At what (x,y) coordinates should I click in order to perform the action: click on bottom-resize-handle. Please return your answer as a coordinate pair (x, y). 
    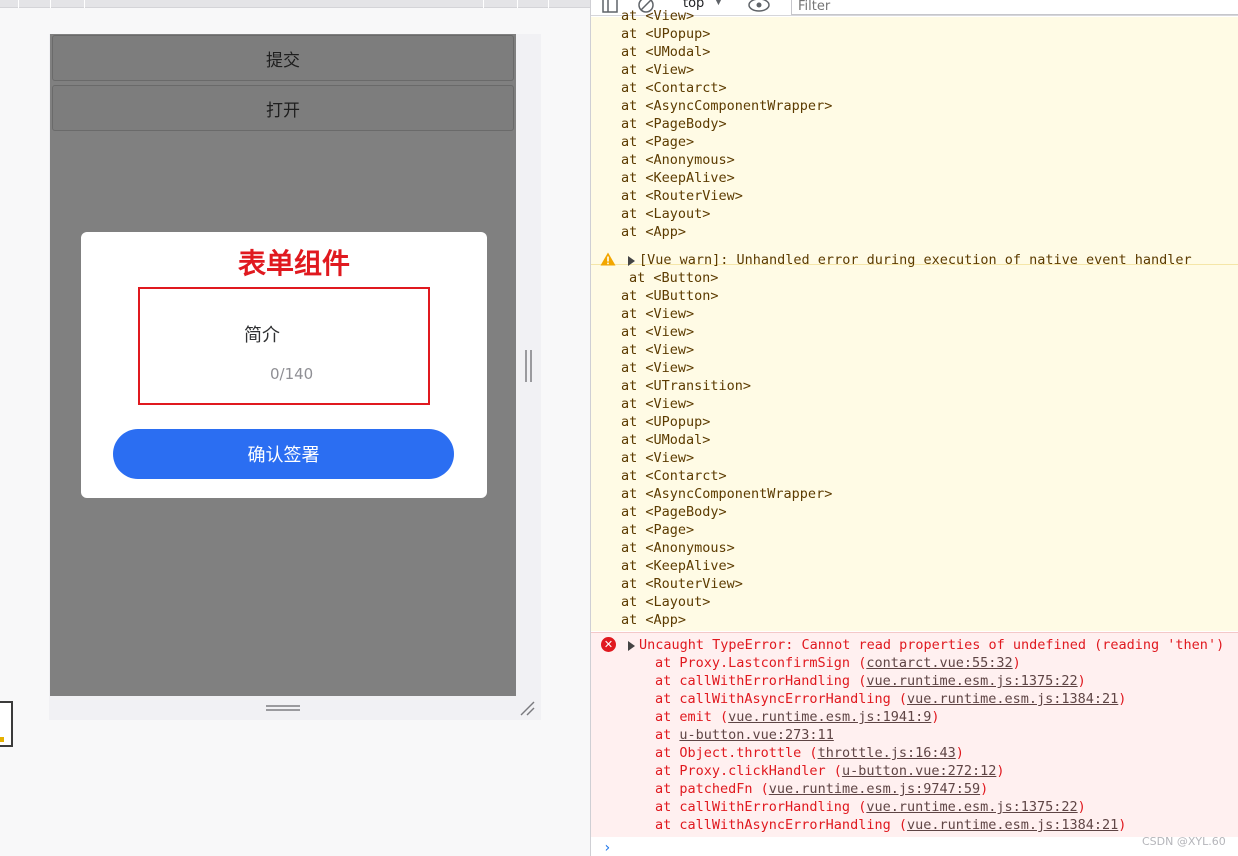
    Looking at the image, I should click on (283, 708).